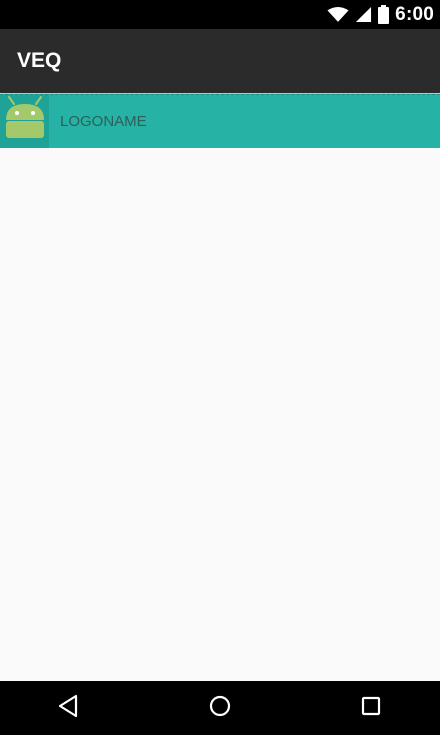 This screenshot has height=735, width=440. I want to click on wifi-icon, so click(338, 14).